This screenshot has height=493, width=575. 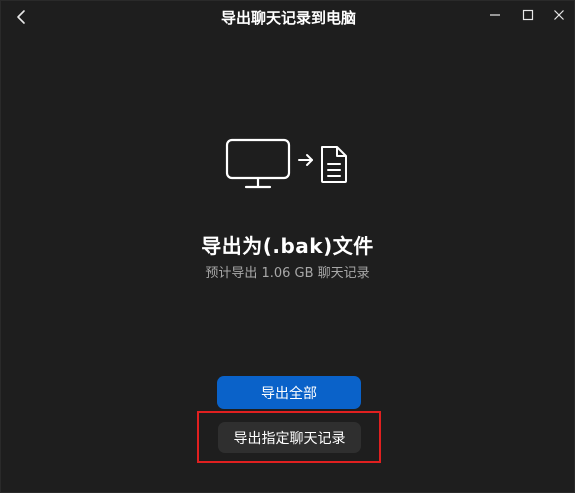 What do you see at coordinates (289, 392) in the screenshot?
I see `export-all-button: 导出全部` at bounding box center [289, 392].